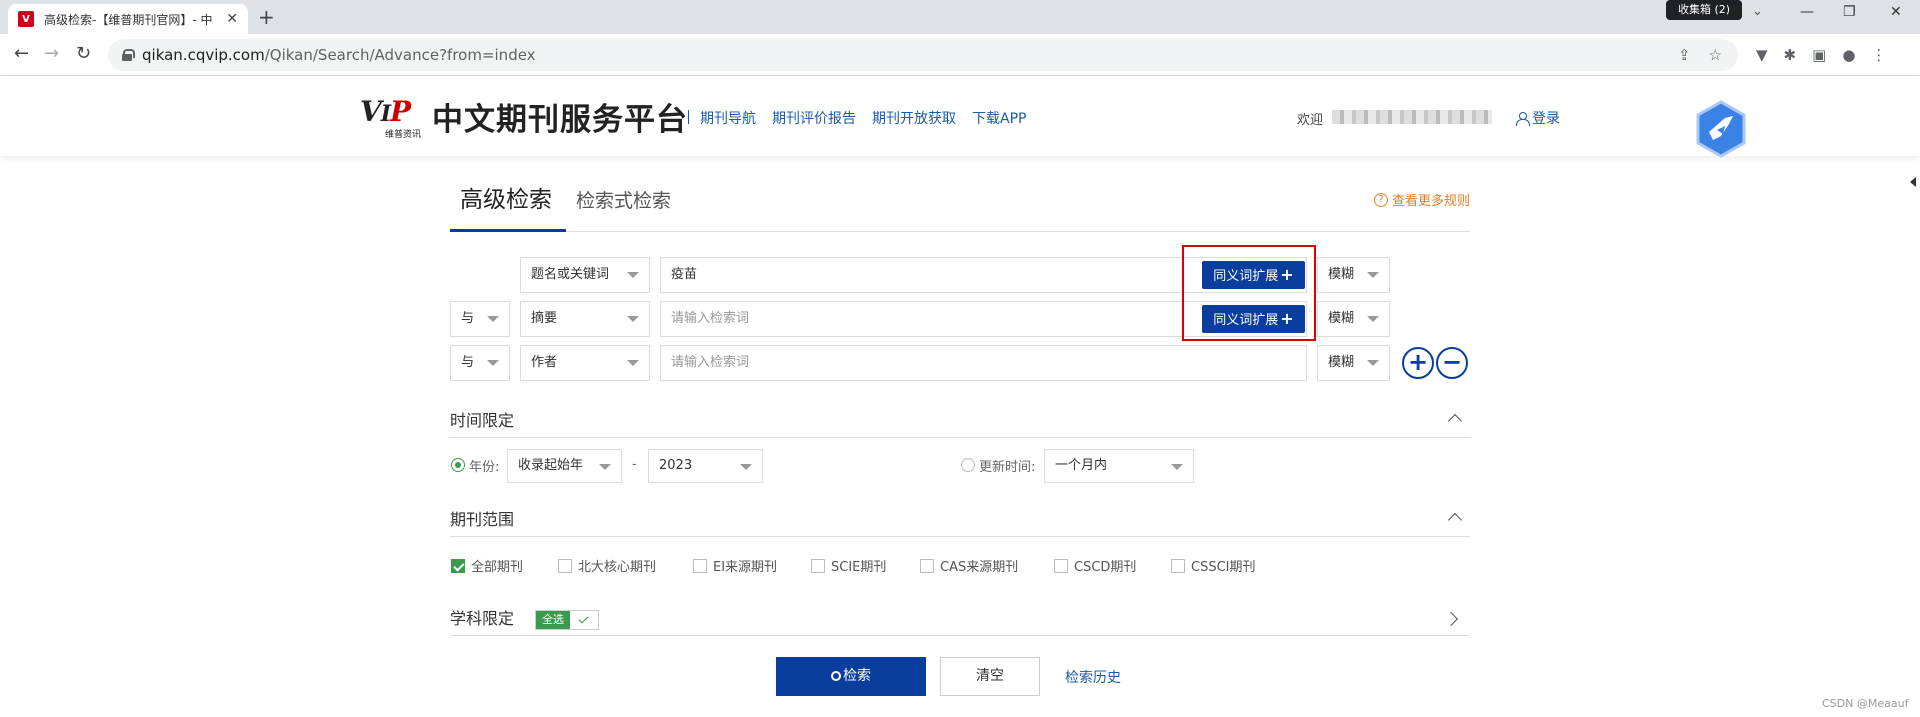 This screenshot has width=1920, height=717. What do you see at coordinates (508, 206) in the screenshot?
I see `tab-advanced-search: 高级检索` at bounding box center [508, 206].